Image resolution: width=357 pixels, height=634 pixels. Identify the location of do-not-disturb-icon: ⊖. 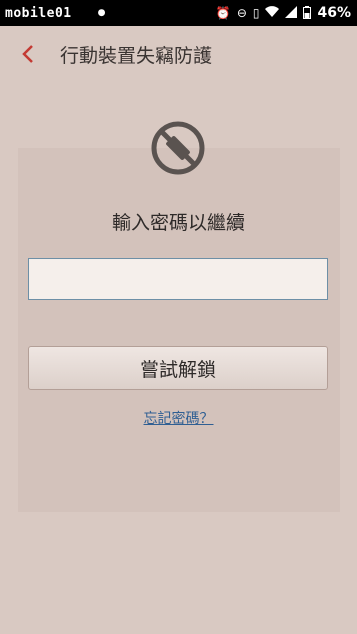
(241, 13).